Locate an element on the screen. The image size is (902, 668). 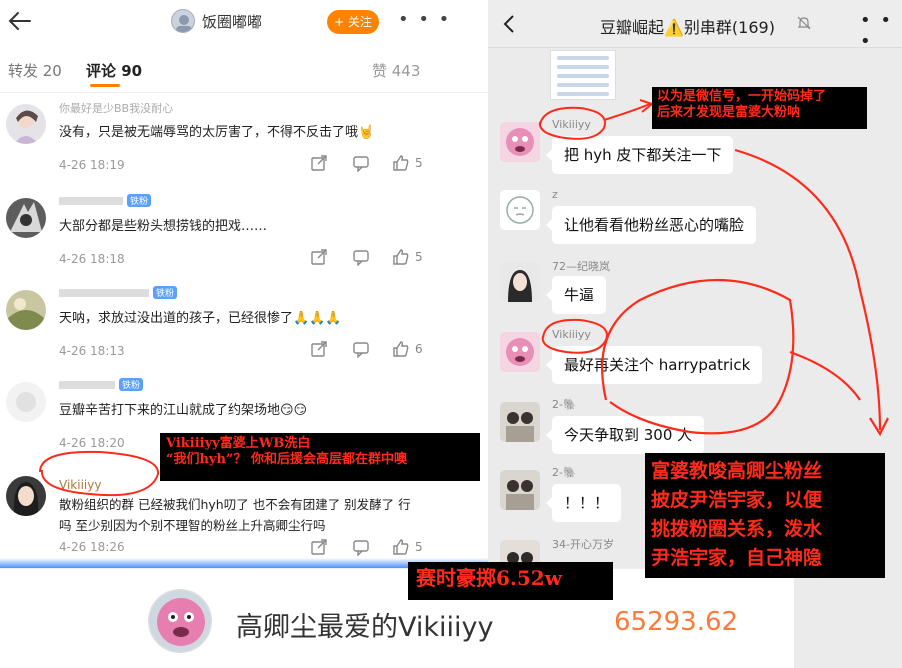
back-chevron-icon is located at coordinates (509, 24).